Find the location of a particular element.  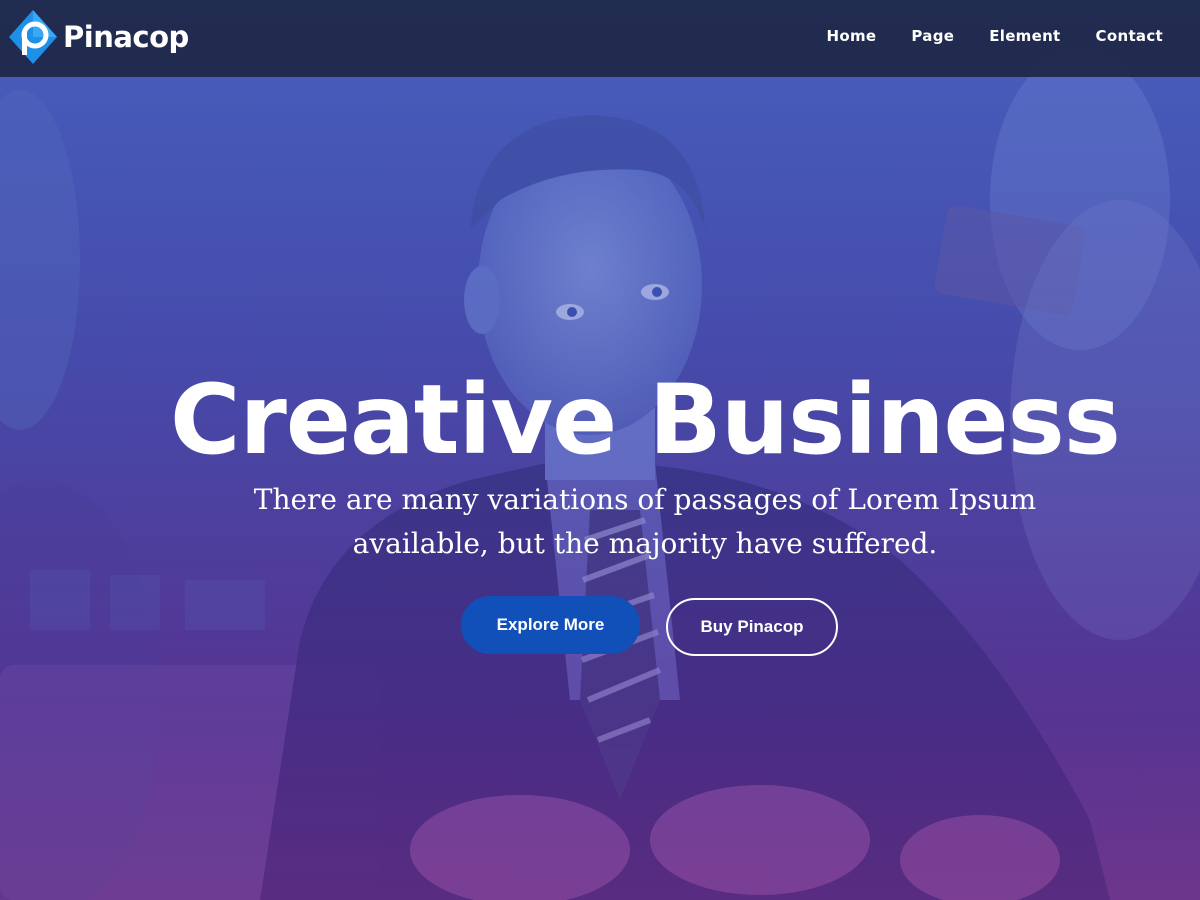

explore-more-button: Explore More is located at coordinates (550, 625).